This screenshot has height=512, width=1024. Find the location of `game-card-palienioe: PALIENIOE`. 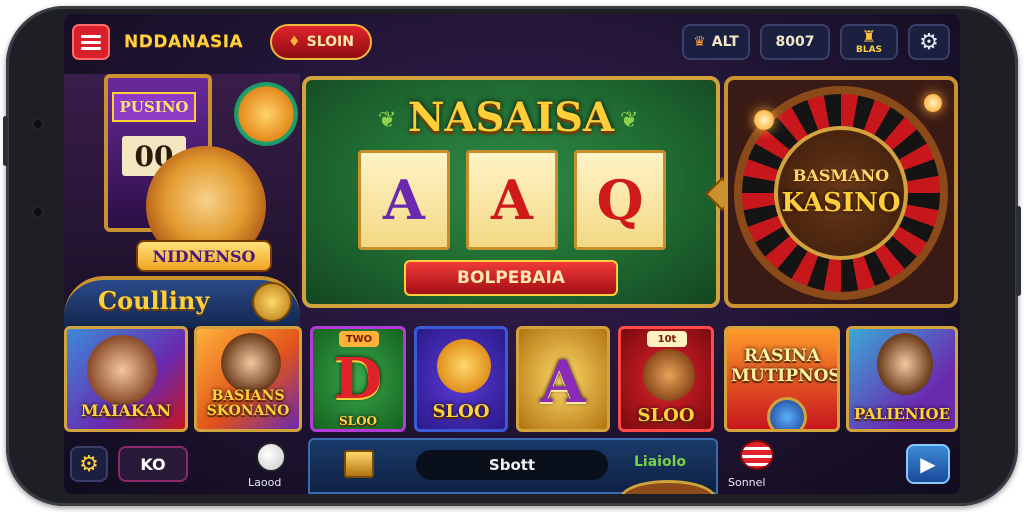

game-card-palienioe: PALIENIOE is located at coordinates (902, 379).